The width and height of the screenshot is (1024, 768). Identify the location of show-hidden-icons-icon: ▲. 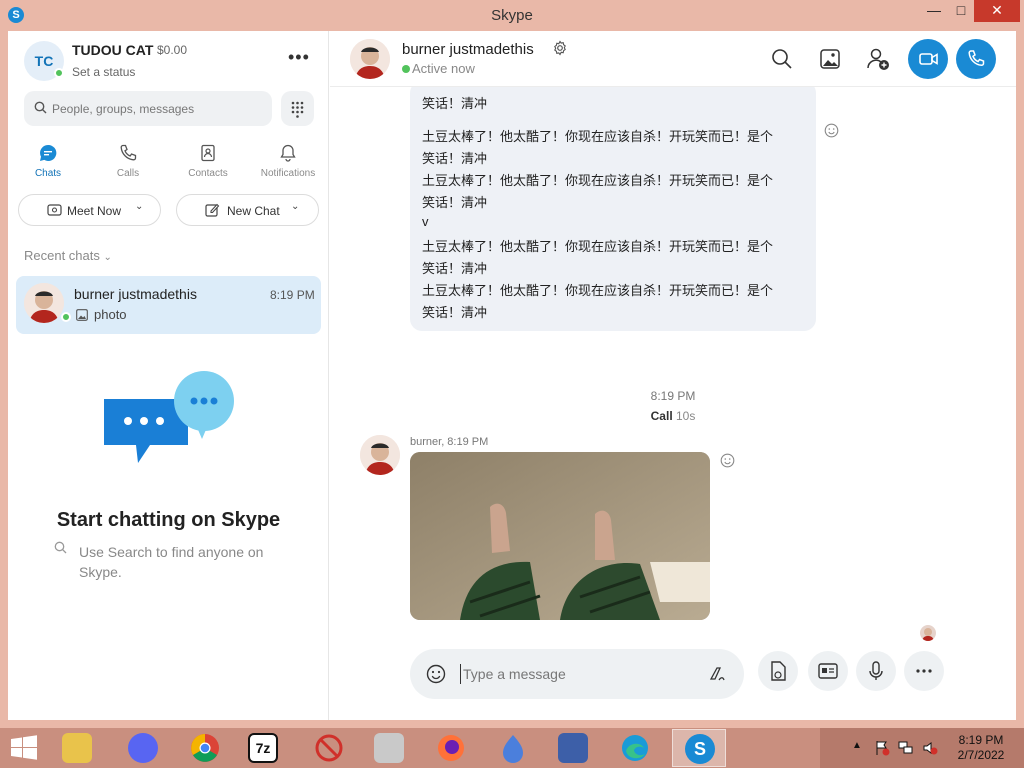
(857, 745).